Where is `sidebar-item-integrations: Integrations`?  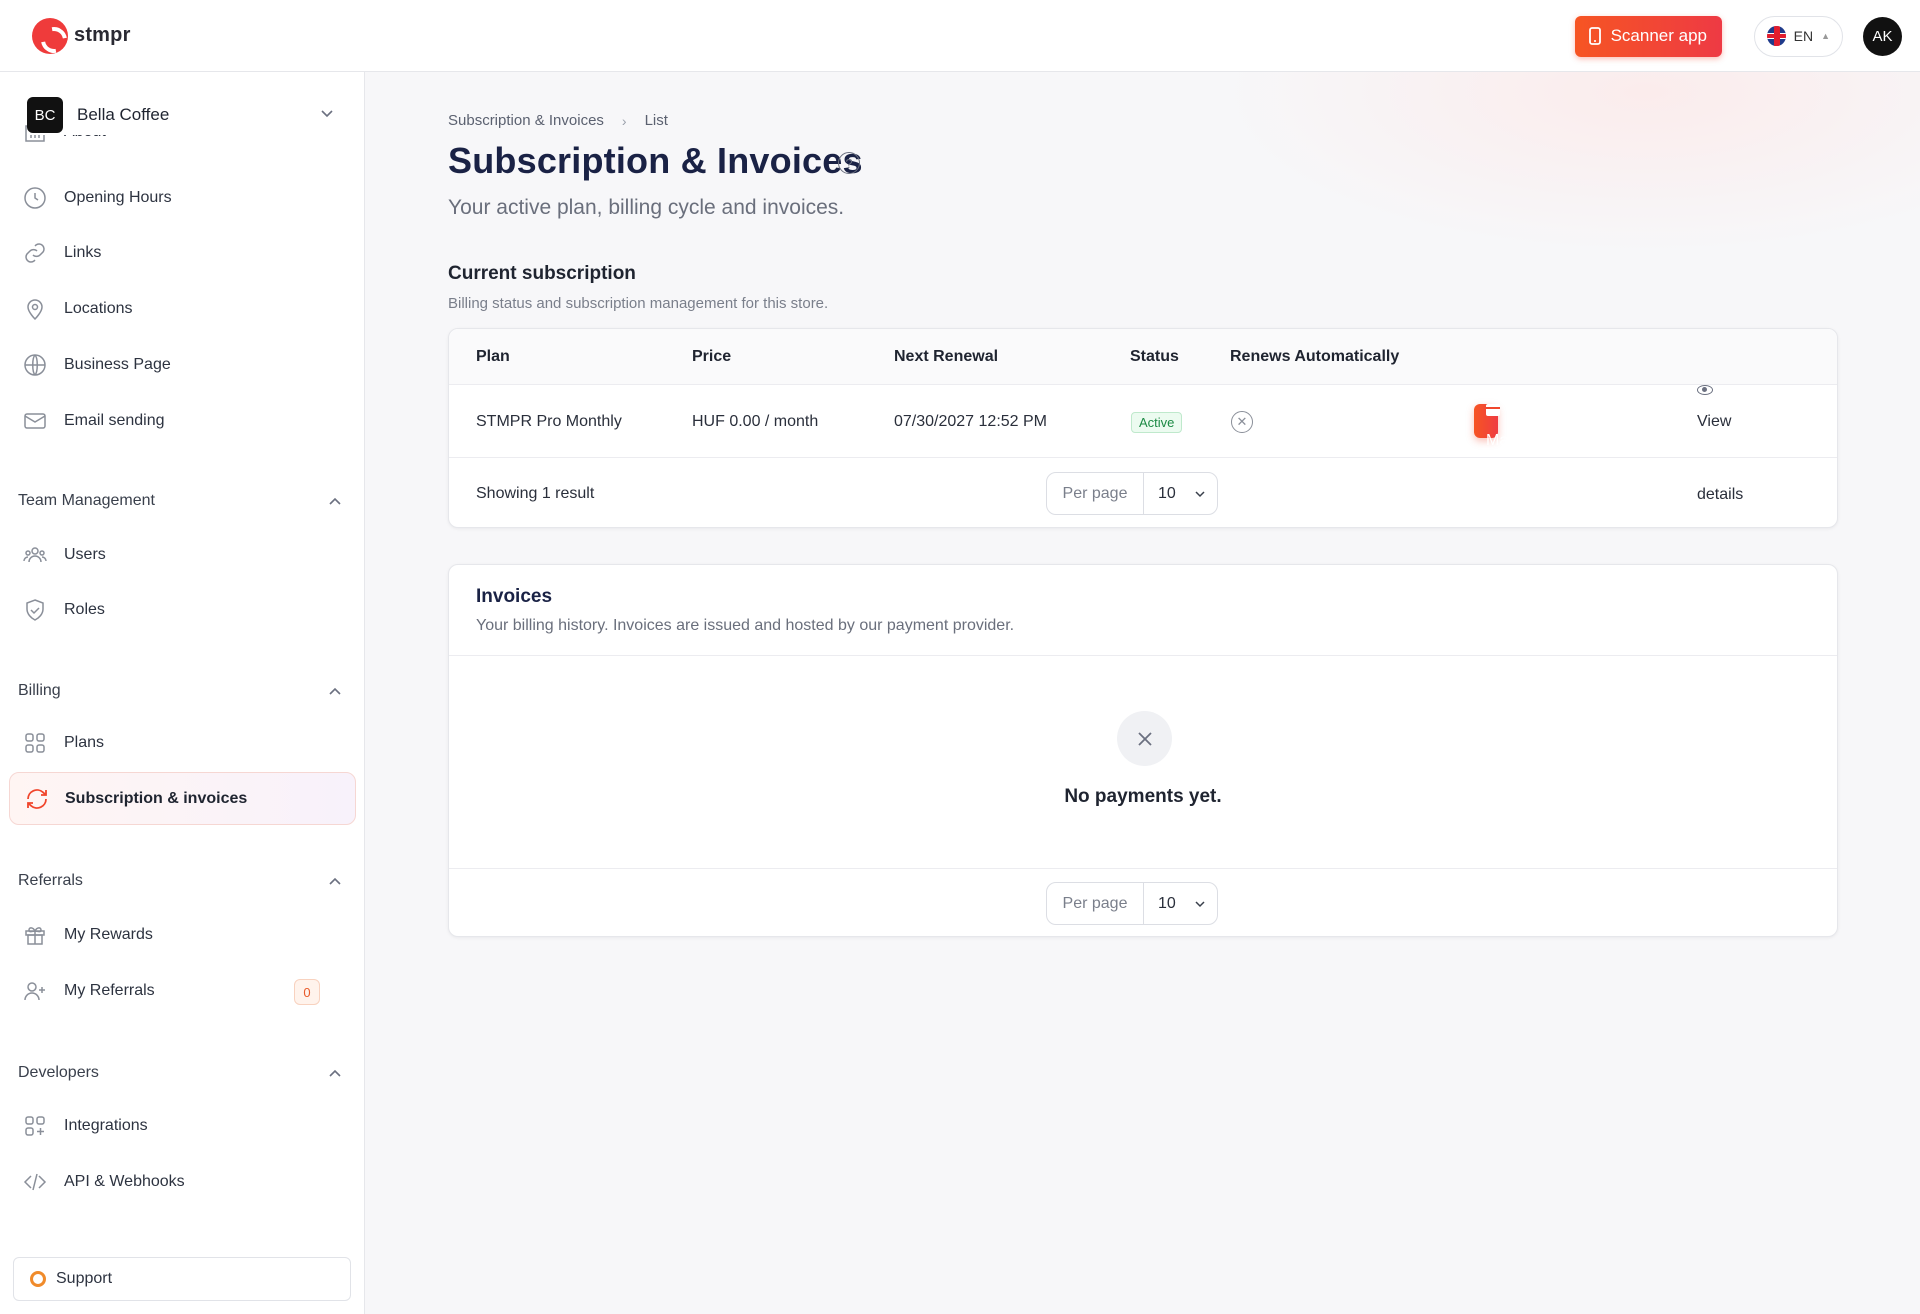
sidebar-item-integrations: Integrations is located at coordinates (183, 1126).